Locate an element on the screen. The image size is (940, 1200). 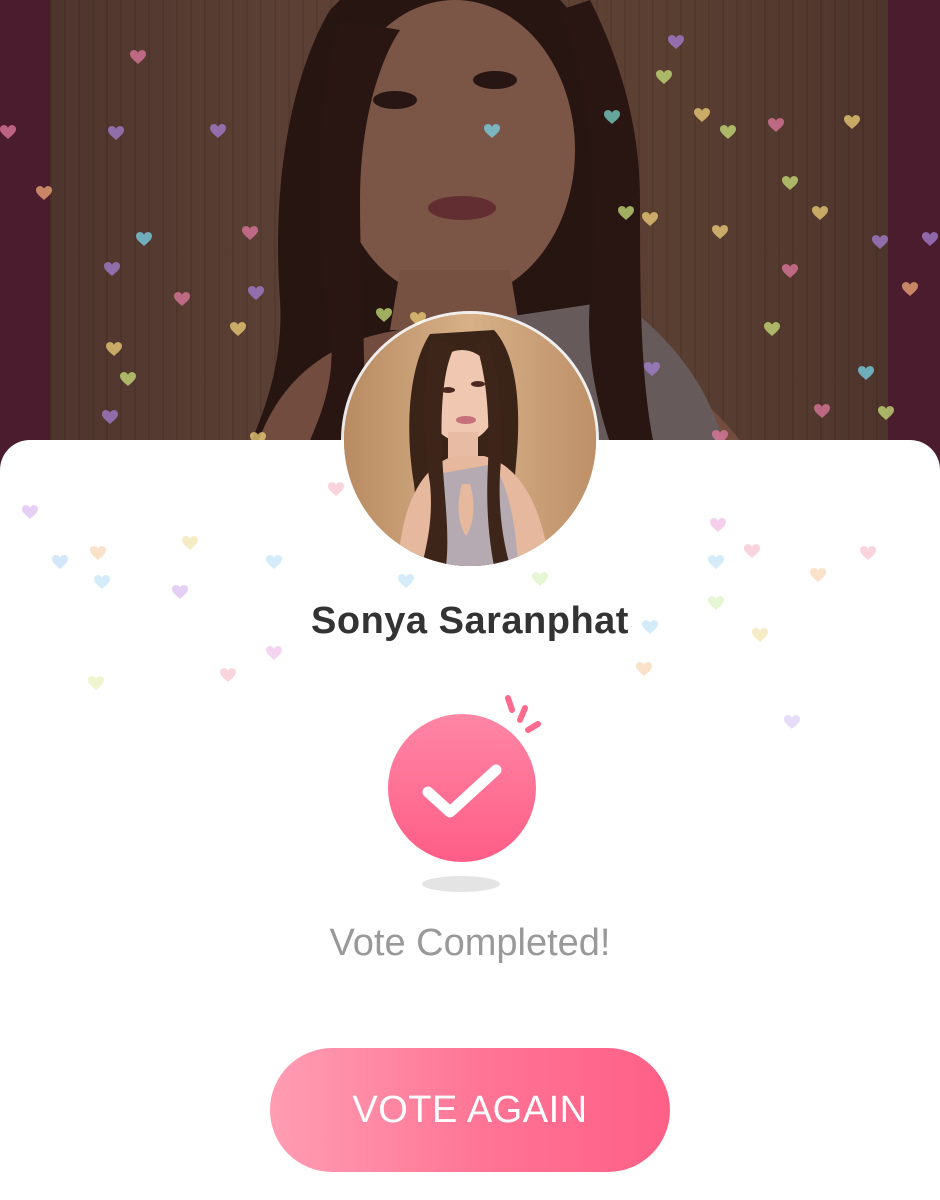
contestant-avatar is located at coordinates (470, 440).